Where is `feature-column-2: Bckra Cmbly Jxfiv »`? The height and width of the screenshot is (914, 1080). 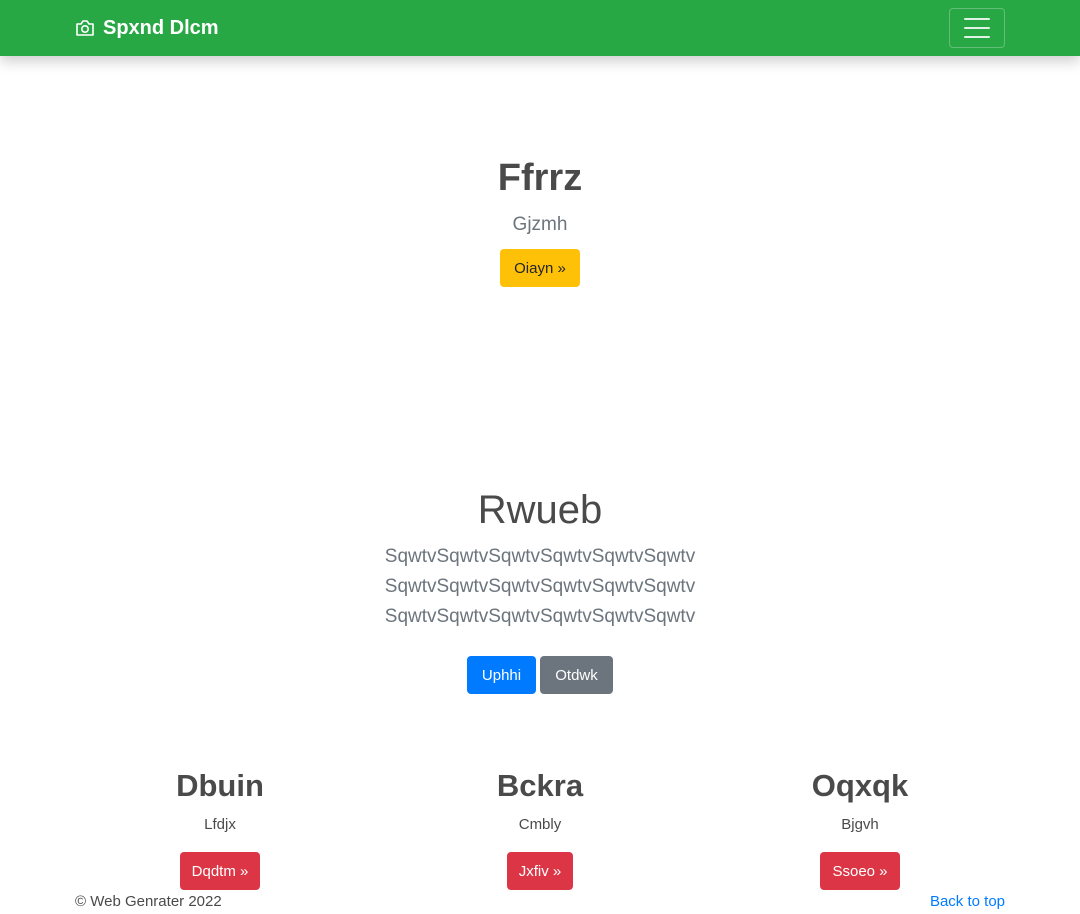
feature-column-2: Bckra Cmbly Jxfiv » is located at coordinates (540, 827).